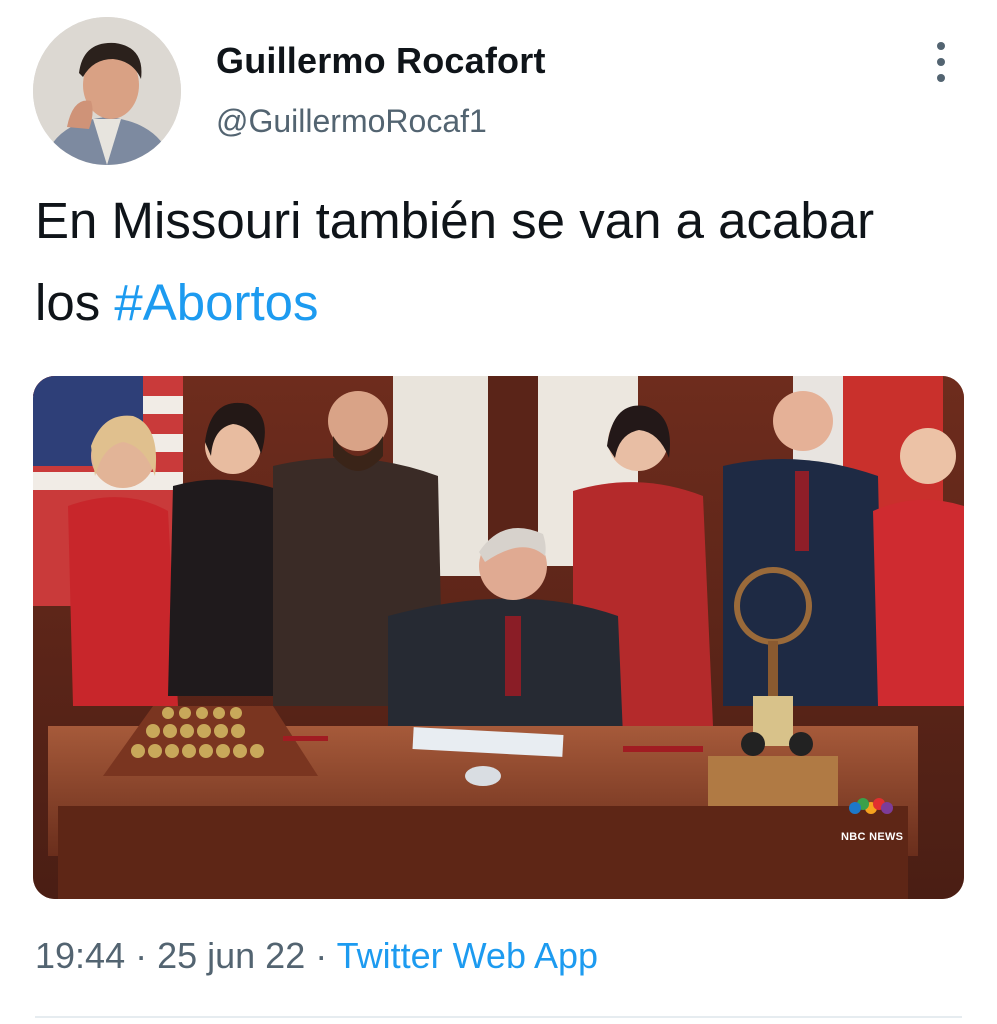 This screenshot has height=1024, width=997. What do you see at coordinates (216, 302) in the screenshot?
I see `hashtag-link: #Abortos` at bounding box center [216, 302].